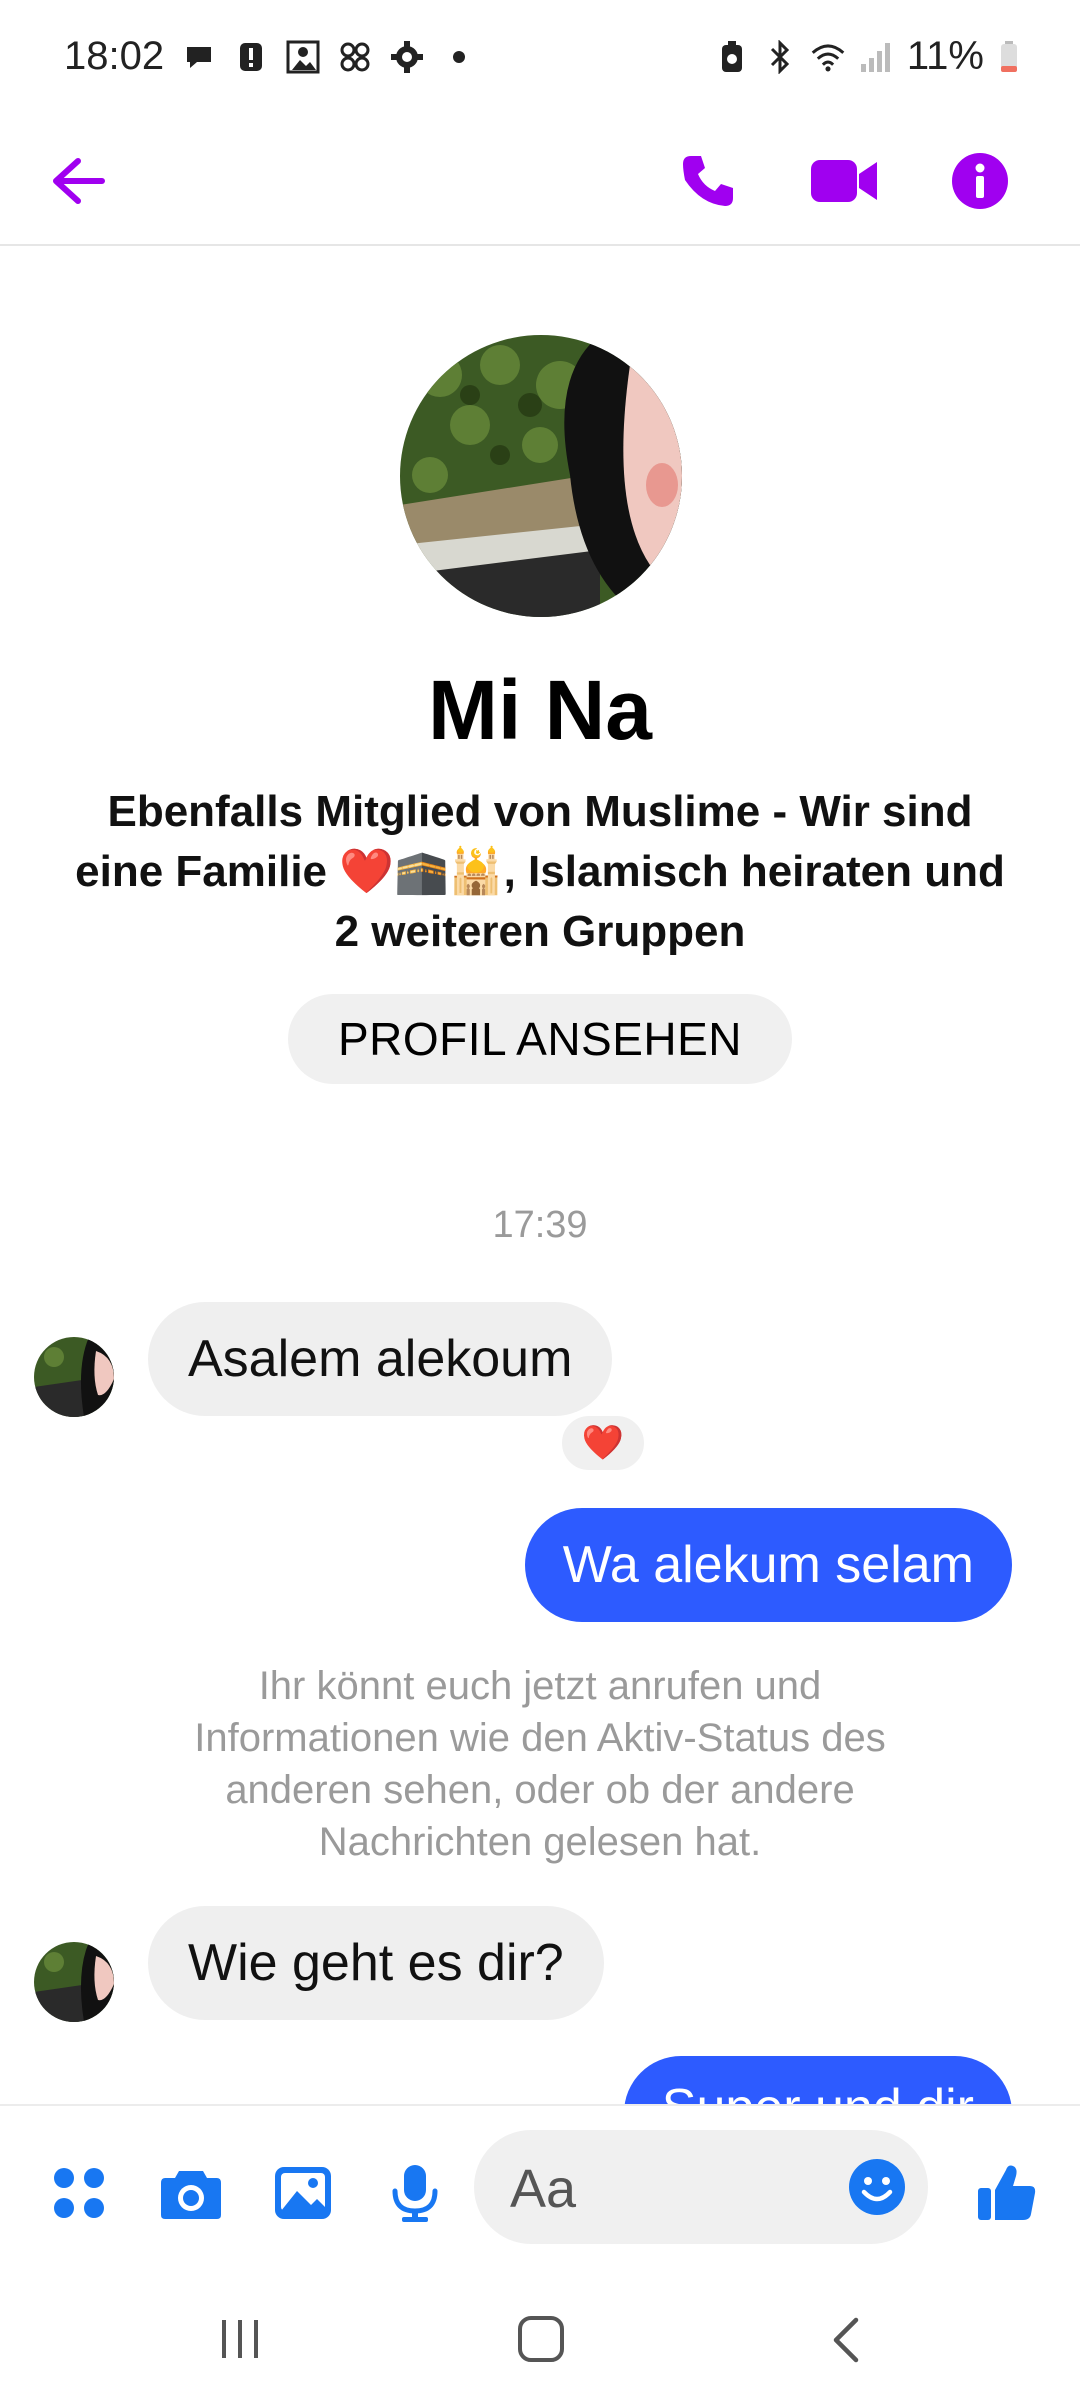  Describe the element at coordinates (780, 56) in the screenshot. I see `bluetooth-icon` at that location.